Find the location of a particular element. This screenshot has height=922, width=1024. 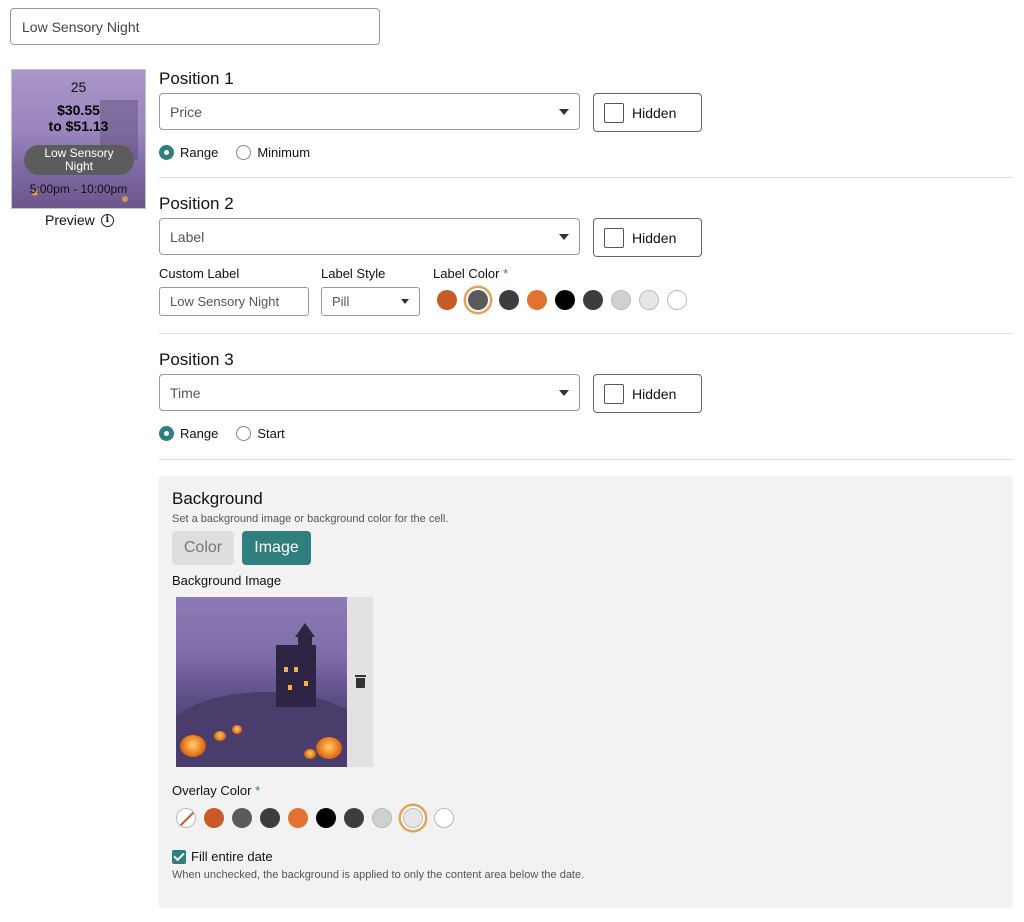

background-image-label: Background Image is located at coordinates (227, 580).